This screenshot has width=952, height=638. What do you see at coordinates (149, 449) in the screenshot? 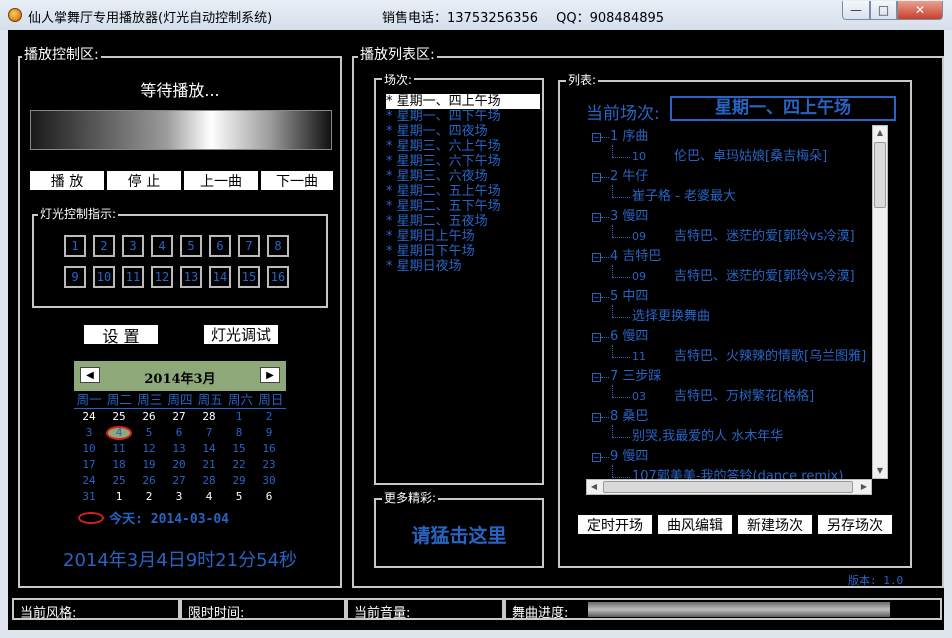
I see `calendar-day: 12` at bounding box center [149, 449].